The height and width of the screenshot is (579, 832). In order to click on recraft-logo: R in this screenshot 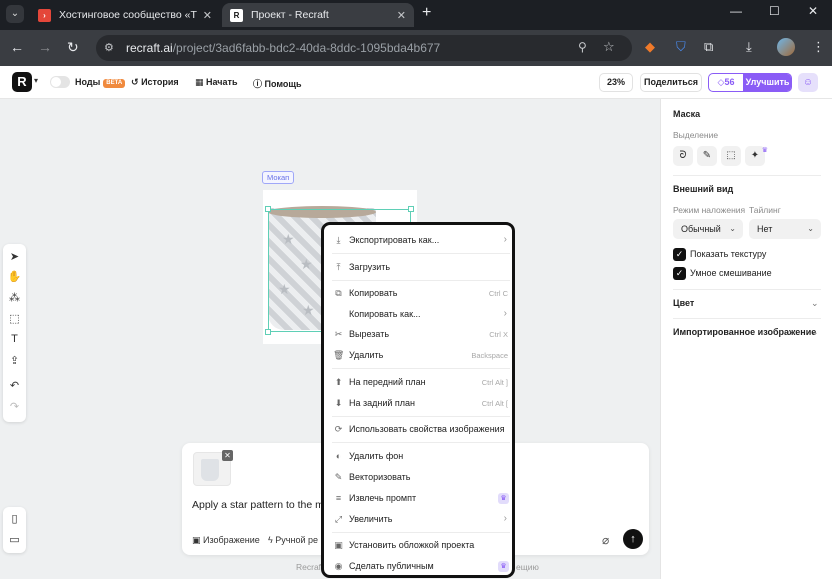, I will do `click(22, 82)`.